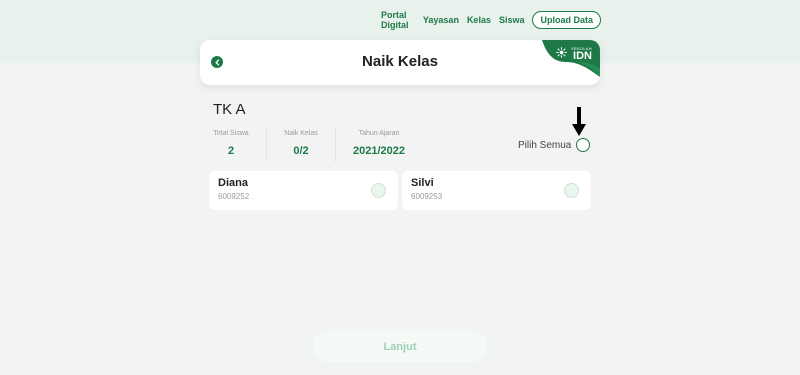 This screenshot has height=375, width=800. What do you see at coordinates (496, 190) in the screenshot?
I see `student-card: Silvi 6009253` at bounding box center [496, 190].